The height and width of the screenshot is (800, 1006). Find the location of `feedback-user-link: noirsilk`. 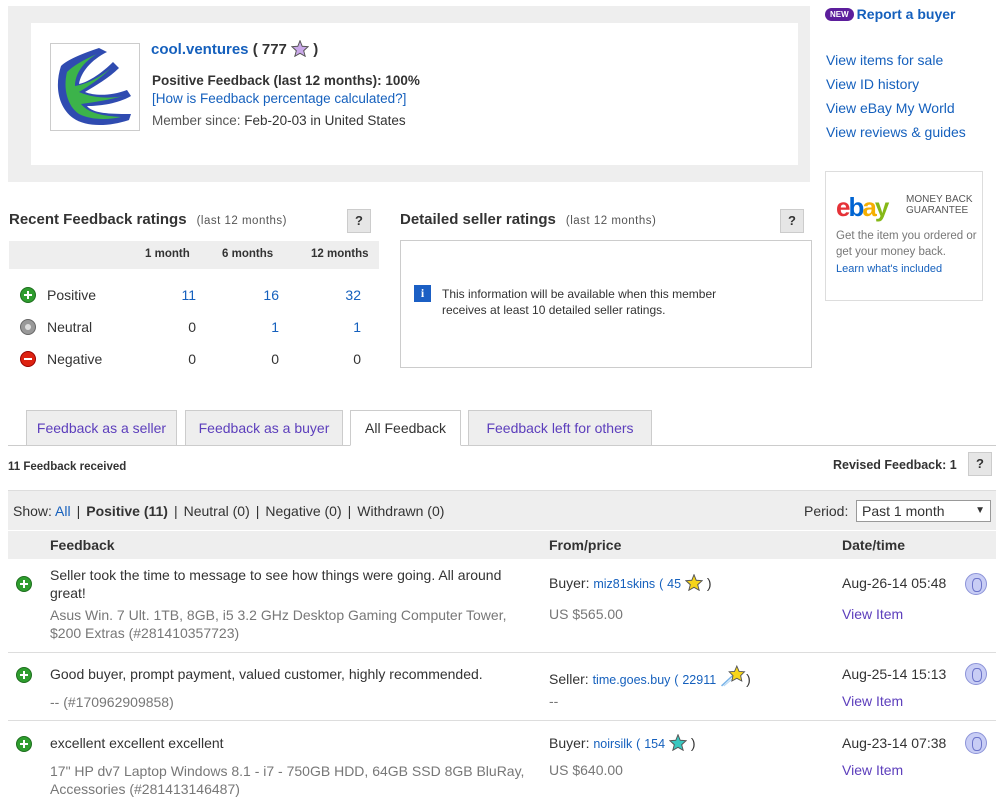

feedback-user-link: noirsilk is located at coordinates (612, 744).